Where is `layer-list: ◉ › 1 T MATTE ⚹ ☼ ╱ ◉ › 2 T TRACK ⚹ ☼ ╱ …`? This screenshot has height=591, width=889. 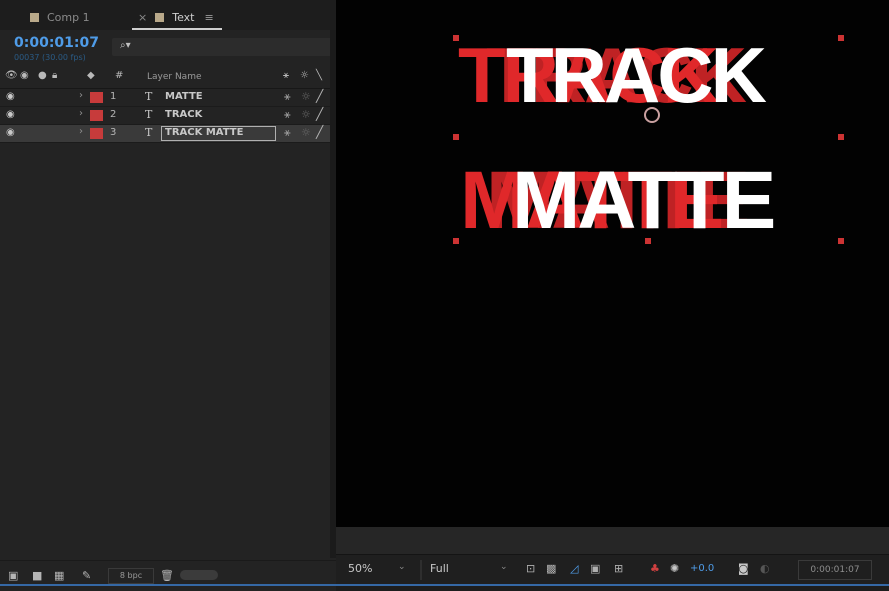 layer-list: ◉ › 1 T MATTE ⚹ ☼ ╱ ◉ › 2 T TRACK ⚹ ☼ ╱ … is located at coordinates (168, 116).